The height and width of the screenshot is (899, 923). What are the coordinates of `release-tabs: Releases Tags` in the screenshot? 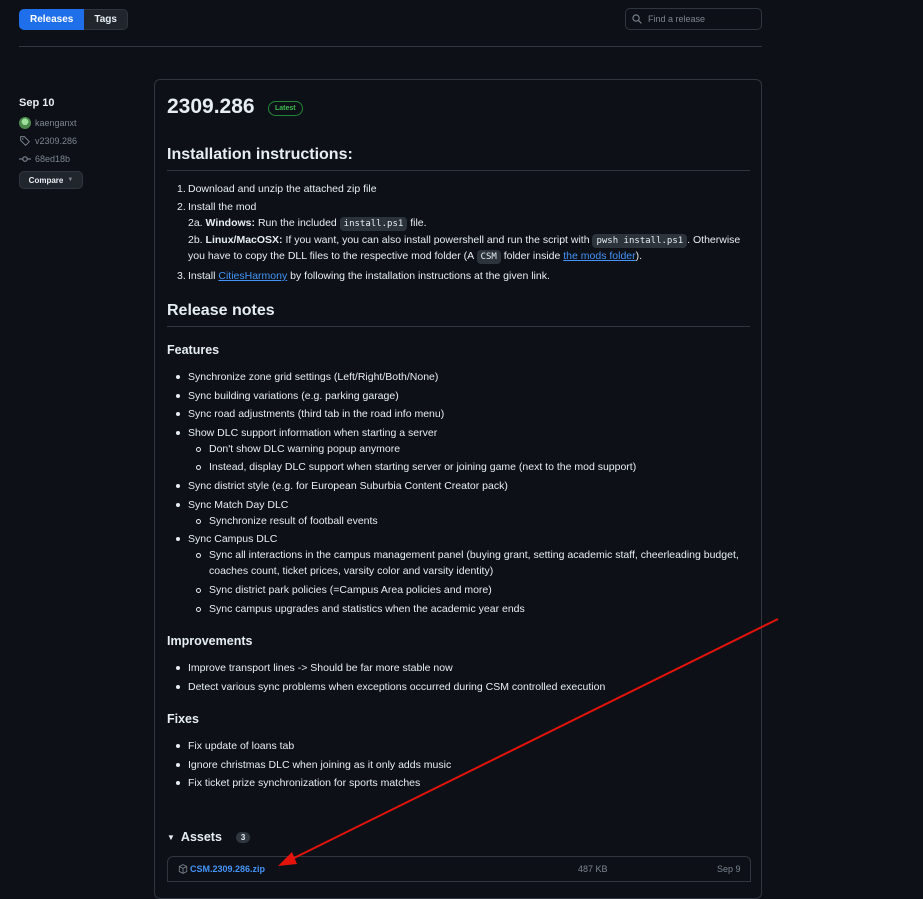 It's located at (73, 19).